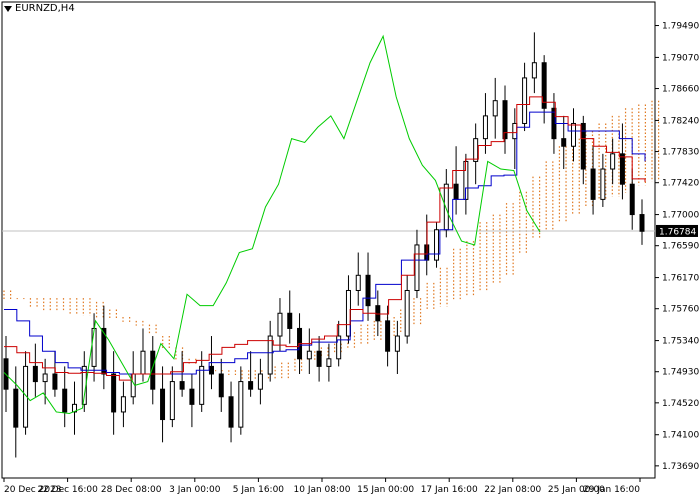 The image size is (700, 504). Describe the element at coordinates (680, 279) in the screenshot. I see `y-tick-label: 1.76170` at that location.